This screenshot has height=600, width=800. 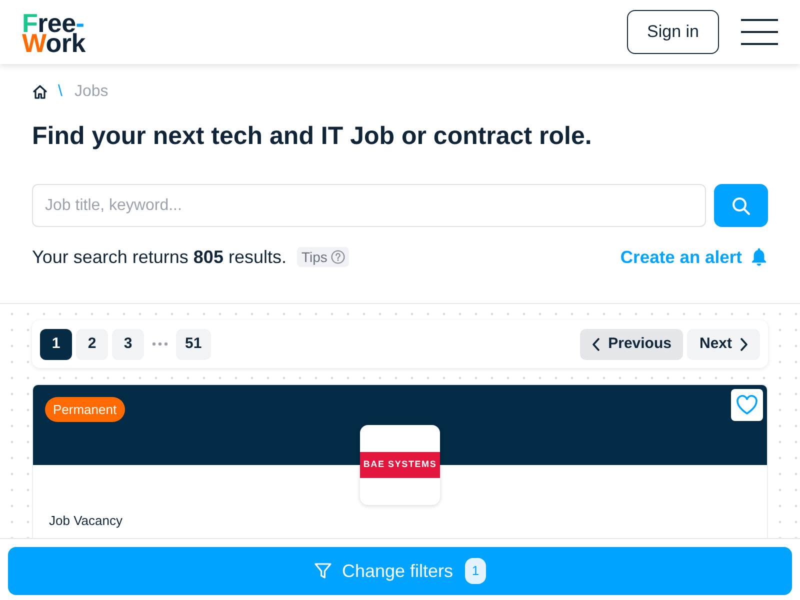 I want to click on save-job-button, so click(x=747, y=405).